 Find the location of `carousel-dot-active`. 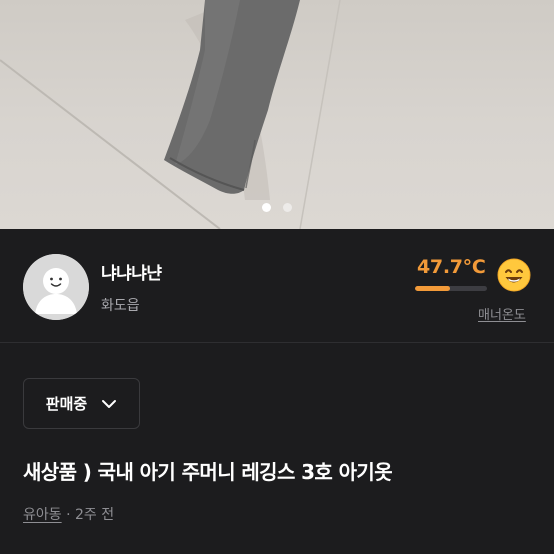

carousel-dot-active is located at coordinates (266, 207).